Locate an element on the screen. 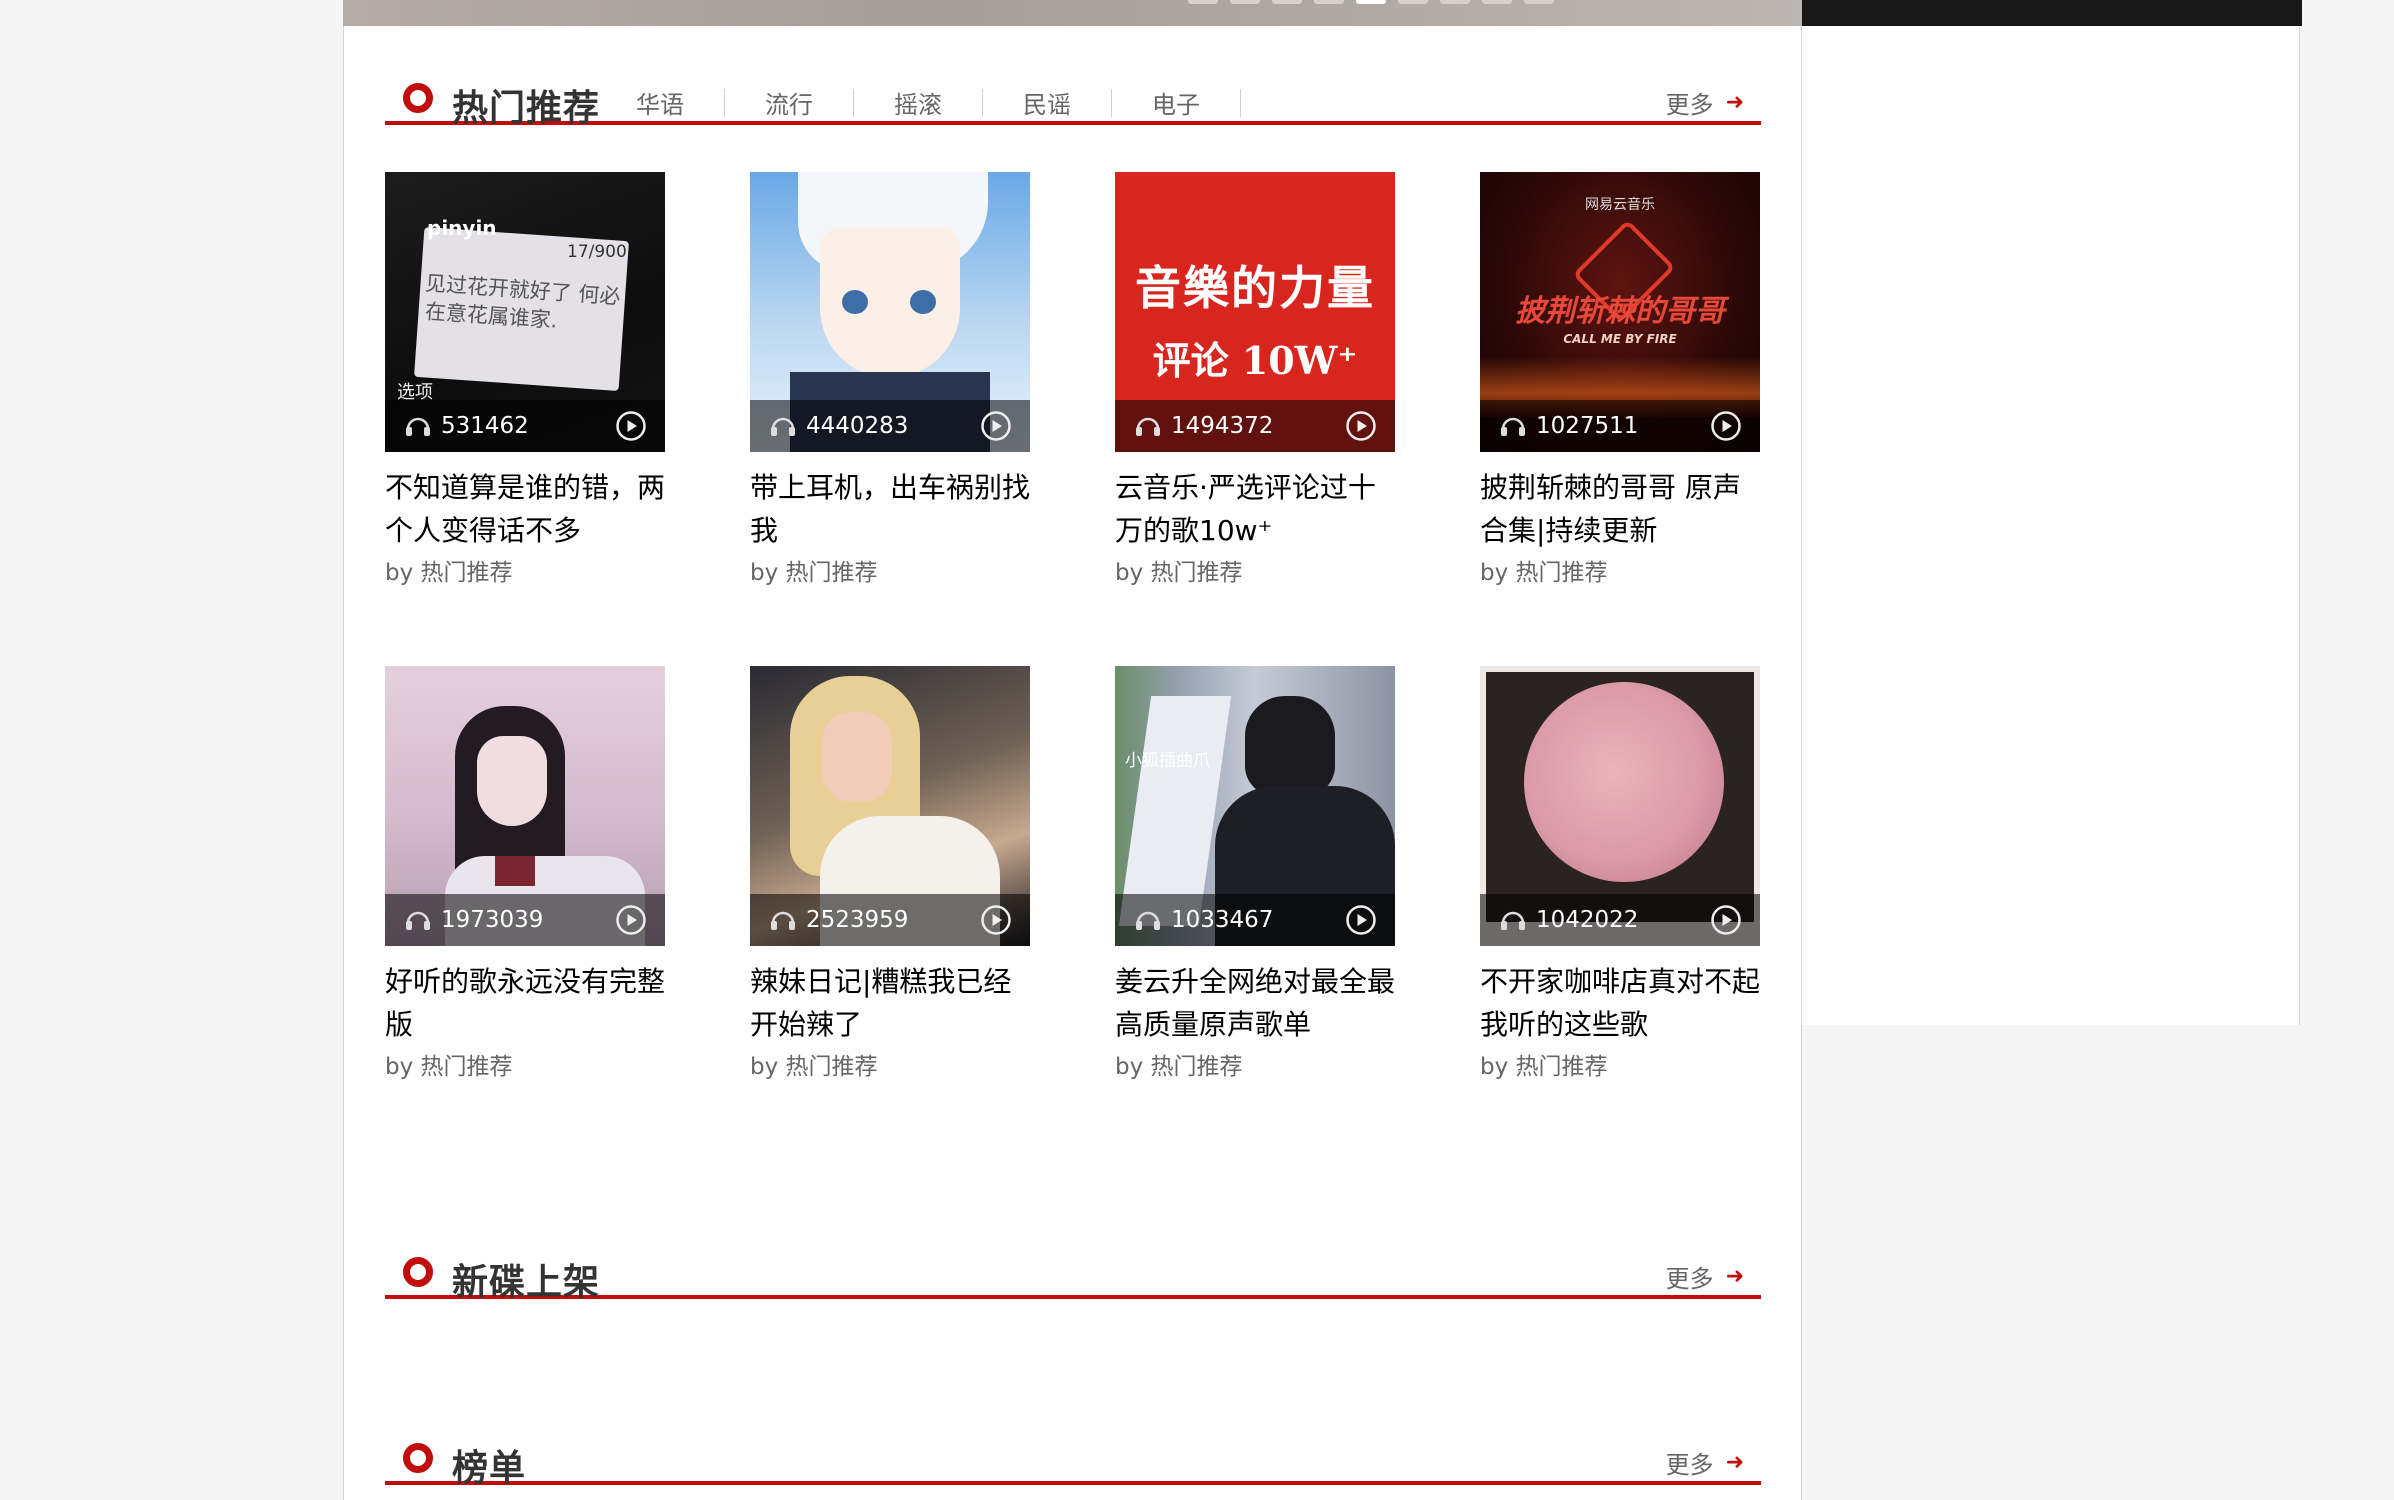  tab-yaogun: 摇滚 is located at coordinates (918, 102).